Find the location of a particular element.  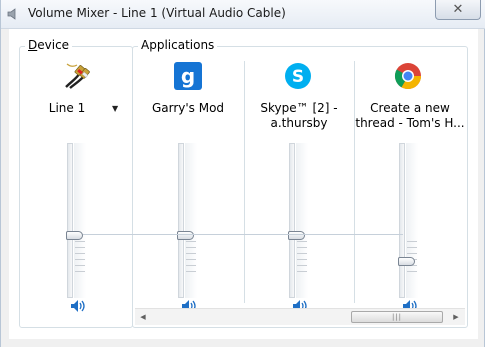

device-volume-fill is located at coordinates (70, 220).